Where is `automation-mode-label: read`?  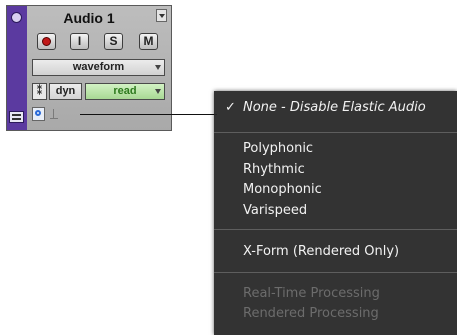
automation-mode-label: read is located at coordinates (125, 91).